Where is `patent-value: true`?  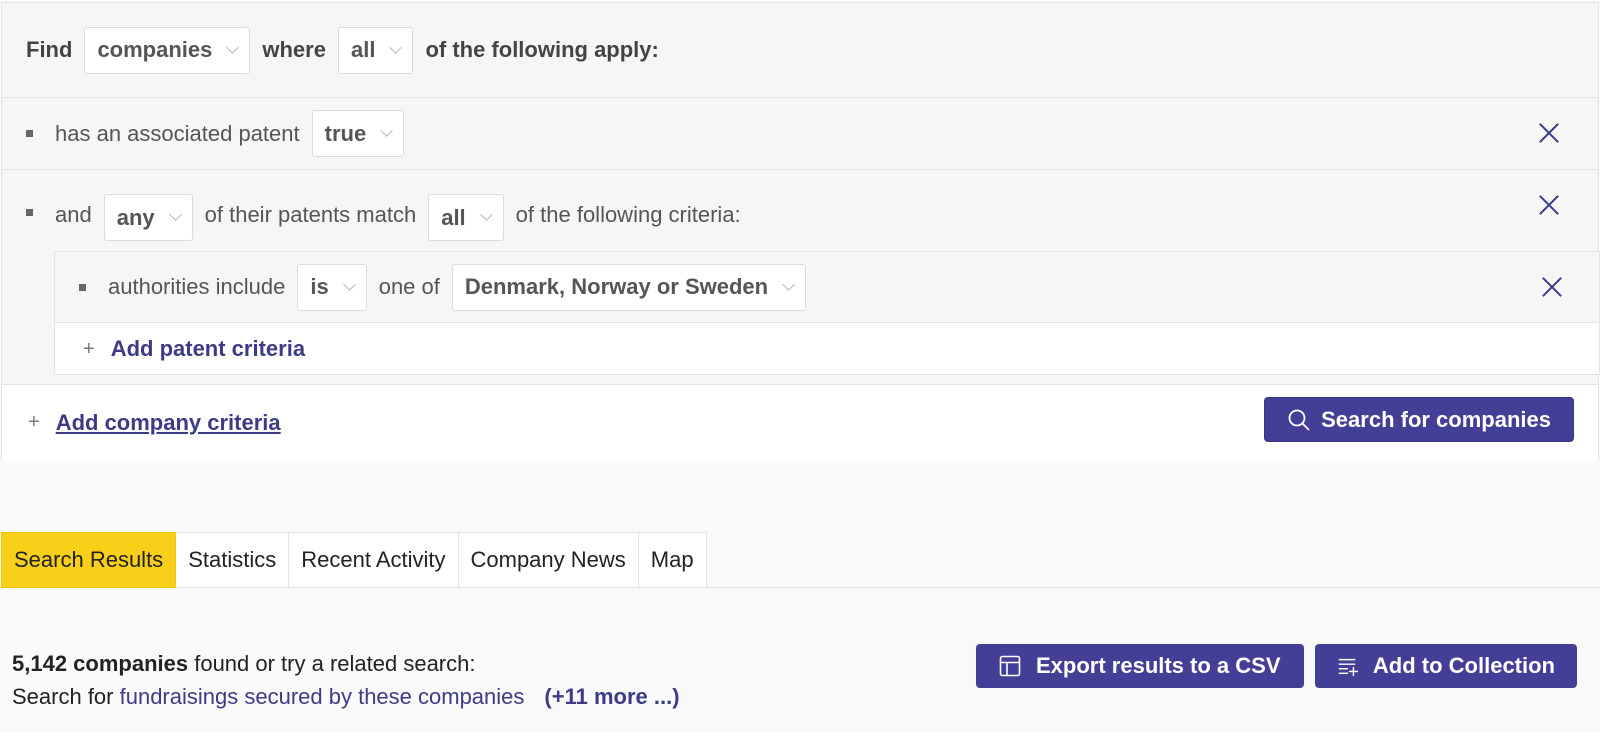
patent-value: true is located at coordinates (345, 133).